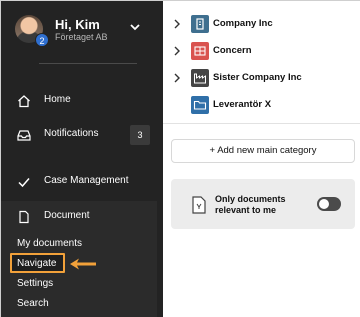 The image size is (360, 317). Describe the element at coordinates (71, 133) in the screenshot. I see `nav-label-notifications: Notifications` at that location.